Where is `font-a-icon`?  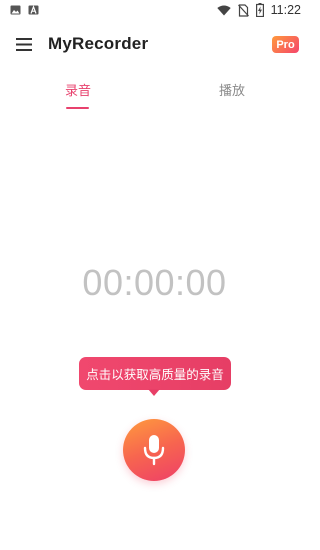 font-a-icon is located at coordinates (33, 10).